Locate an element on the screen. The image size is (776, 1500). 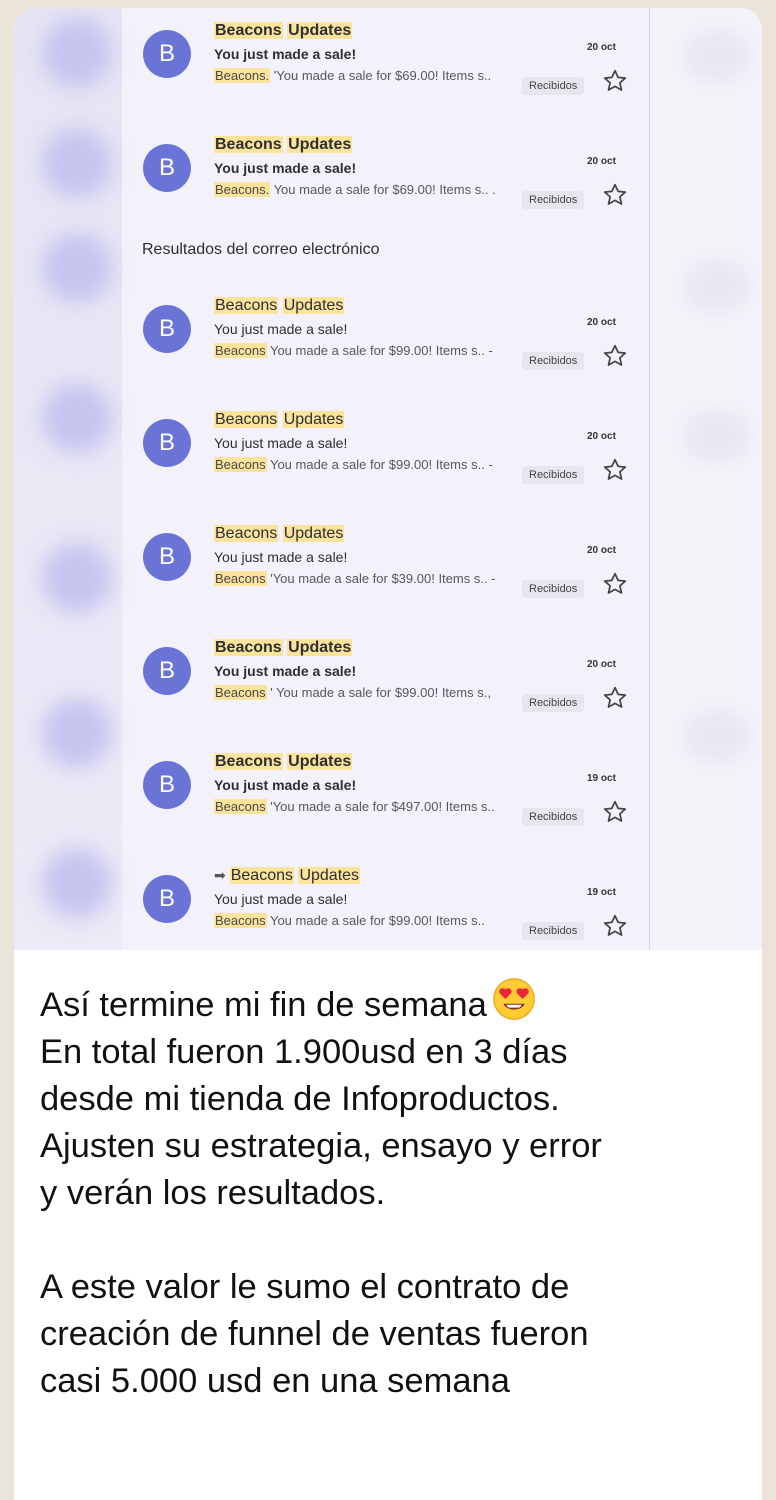
message-line: casi 5.000 usd en una semana is located at coordinates (275, 1381).